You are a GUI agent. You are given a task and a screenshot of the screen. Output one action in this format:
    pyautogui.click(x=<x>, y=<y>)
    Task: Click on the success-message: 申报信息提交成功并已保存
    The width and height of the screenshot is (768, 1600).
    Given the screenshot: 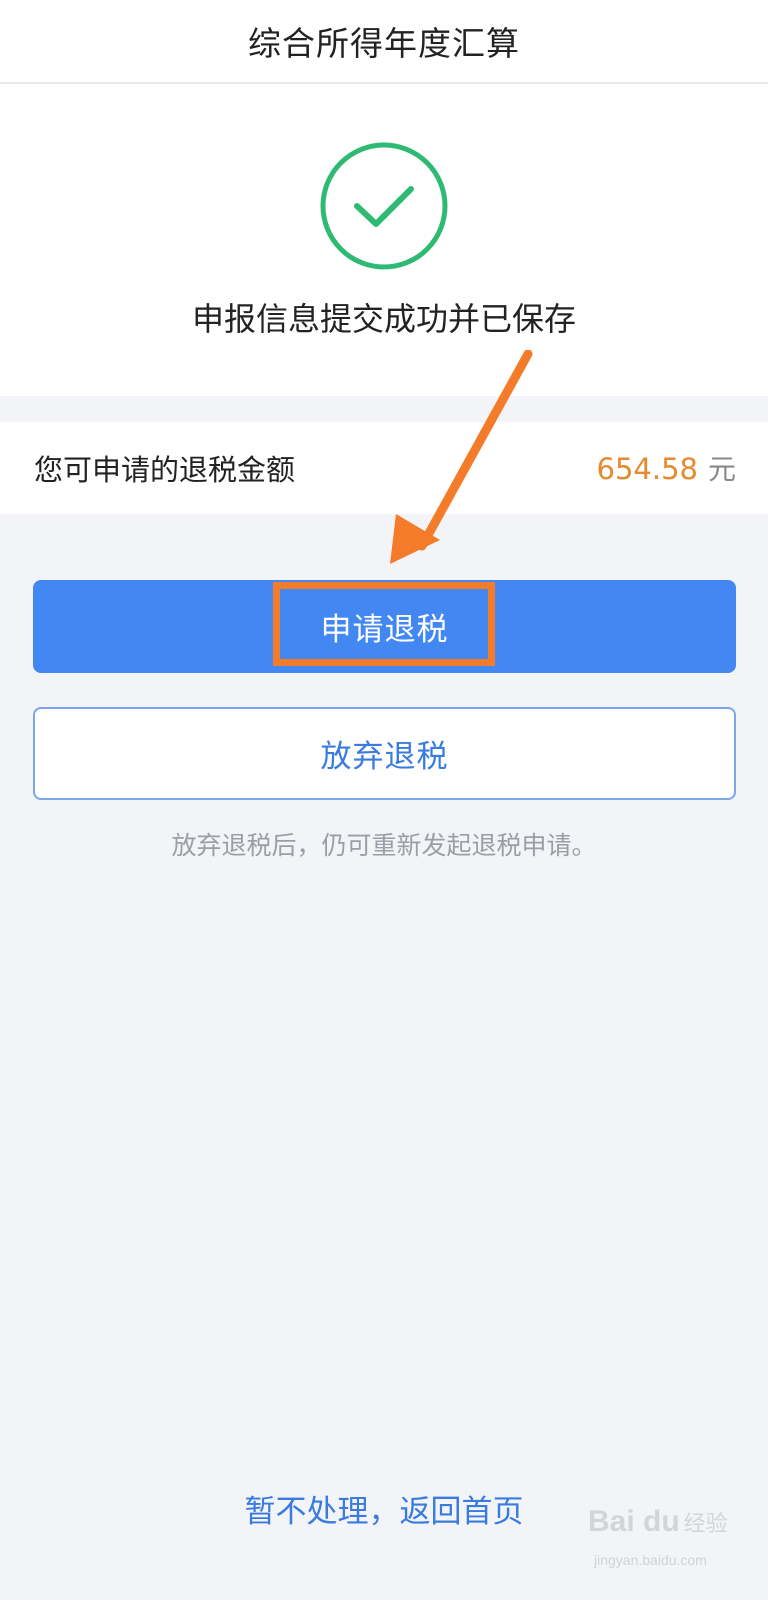 What is the action you would take?
    pyautogui.click(x=383, y=319)
    